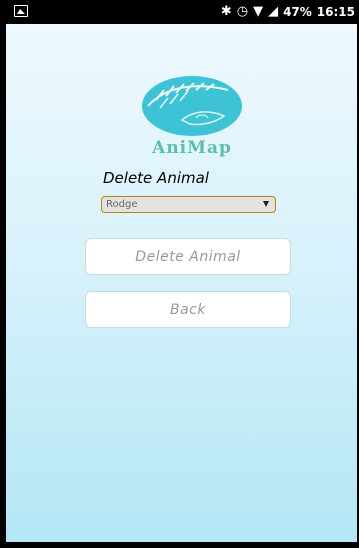  What do you see at coordinates (297, 12) in the screenshot?
I see `battery-percent: 47%` at bounding box center [297, 12].